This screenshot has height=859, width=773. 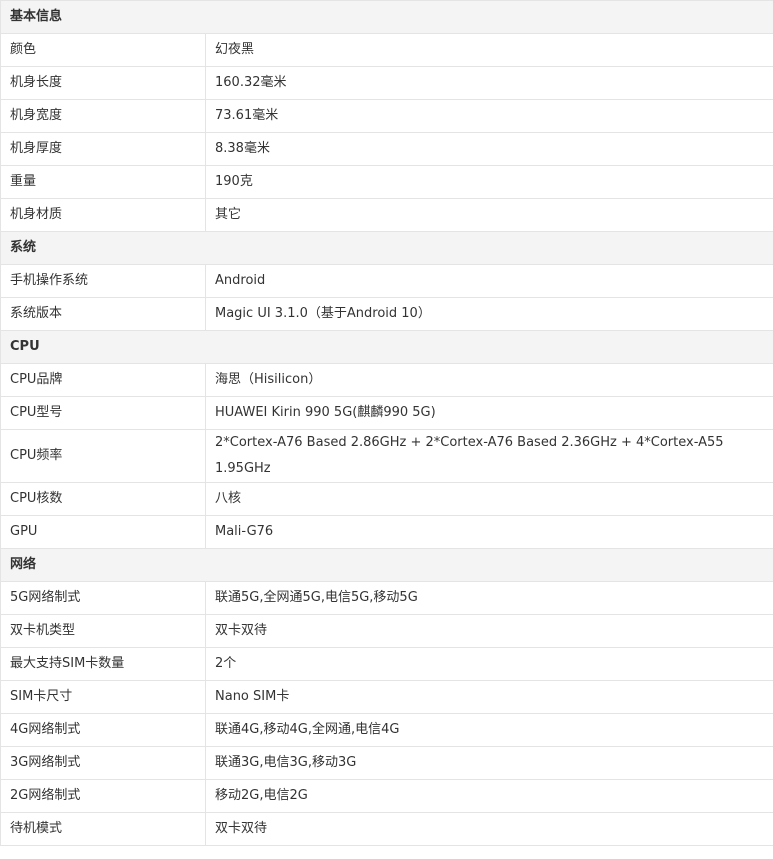 What do you see at coordinates (488, 499) in the screenshot?
I see `spec-value: 八核` at bounding box center [488, 499].